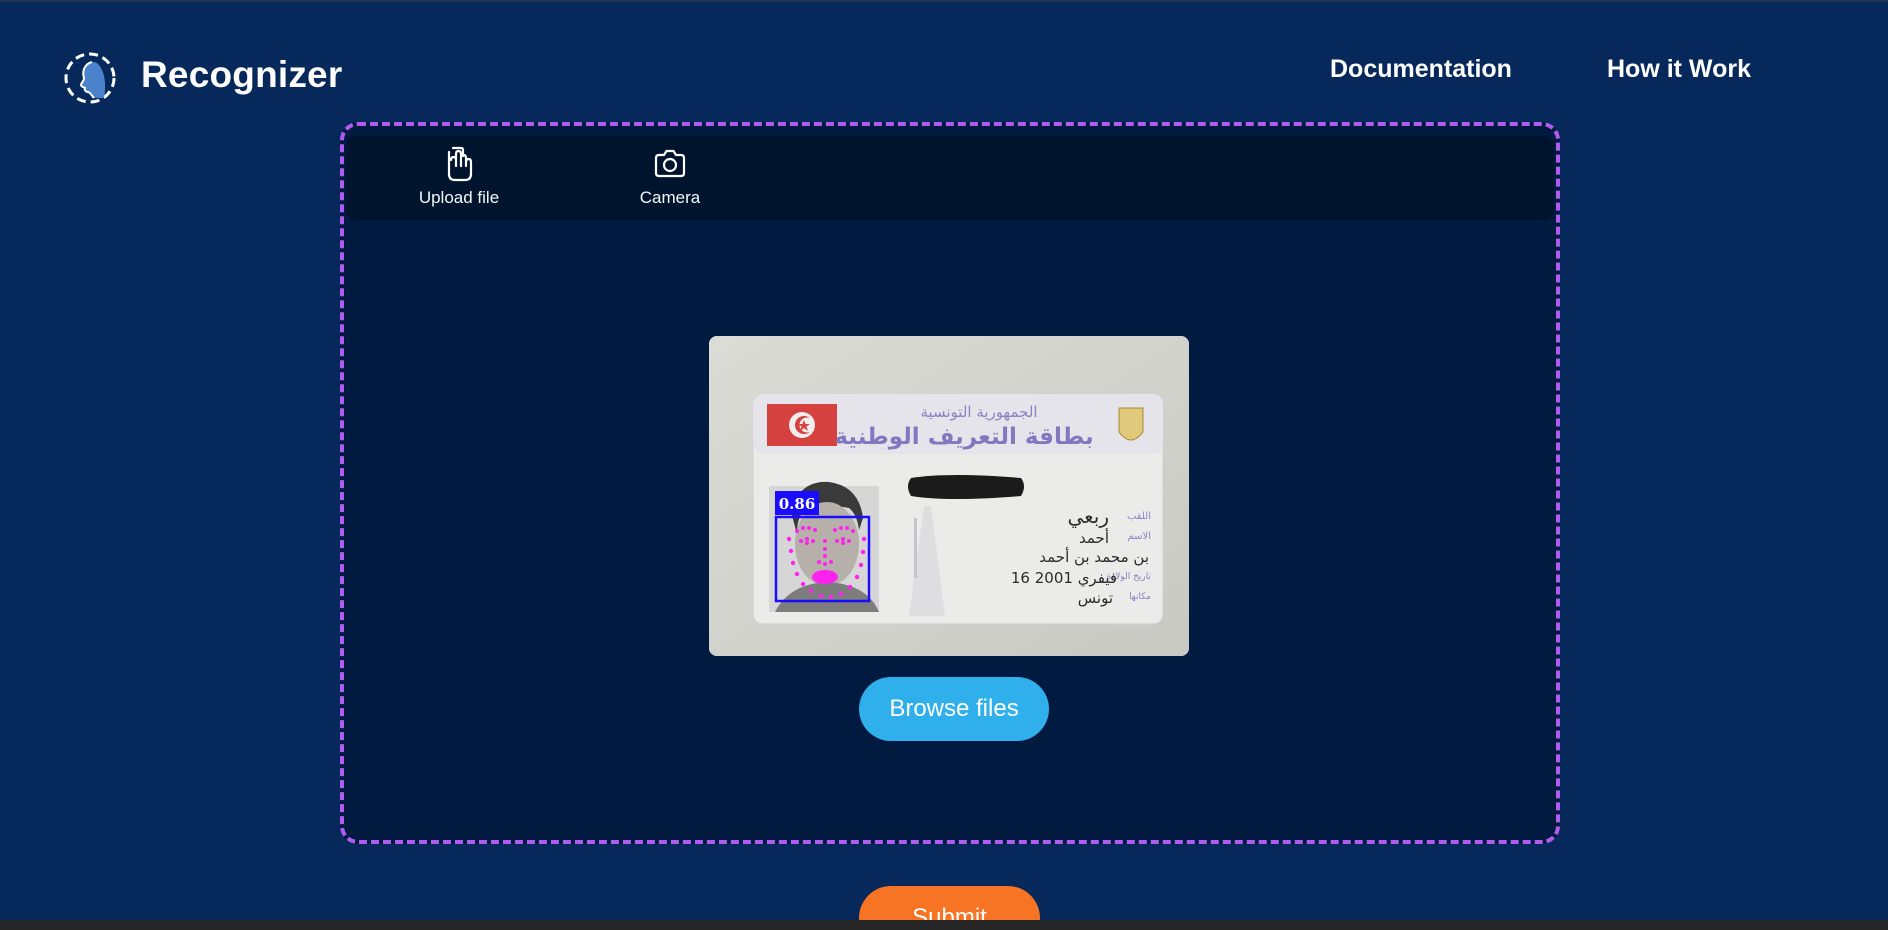 Image resolution: width=1888 pixels, height=930 pixels. Describe the element at coordinates (670, 197) in the screenshot. I see `camera-label: Camera` at that location.